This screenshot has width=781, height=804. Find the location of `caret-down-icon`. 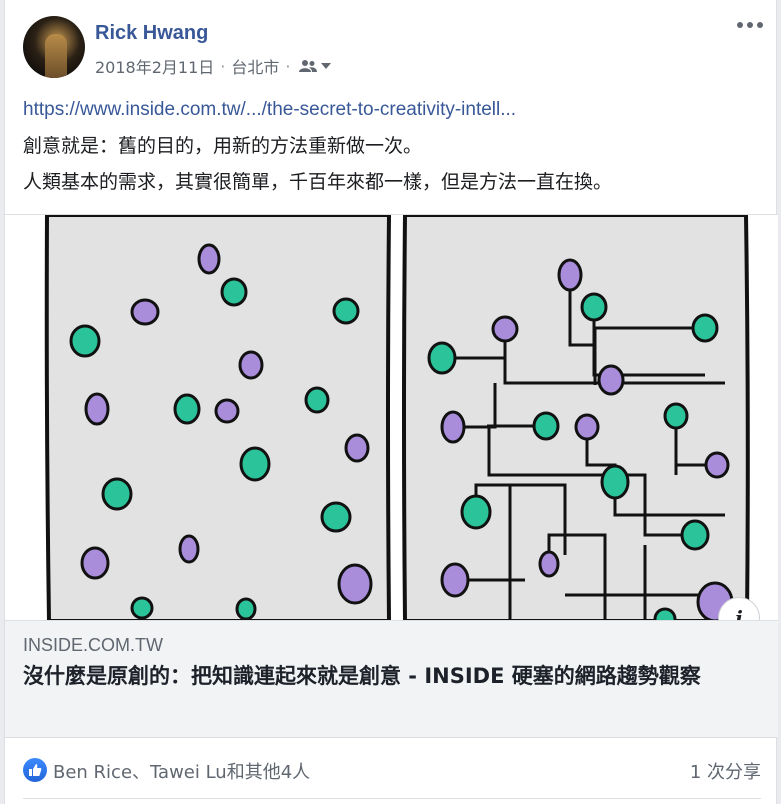

caret-down-icon is located at coordinates (326, 66).